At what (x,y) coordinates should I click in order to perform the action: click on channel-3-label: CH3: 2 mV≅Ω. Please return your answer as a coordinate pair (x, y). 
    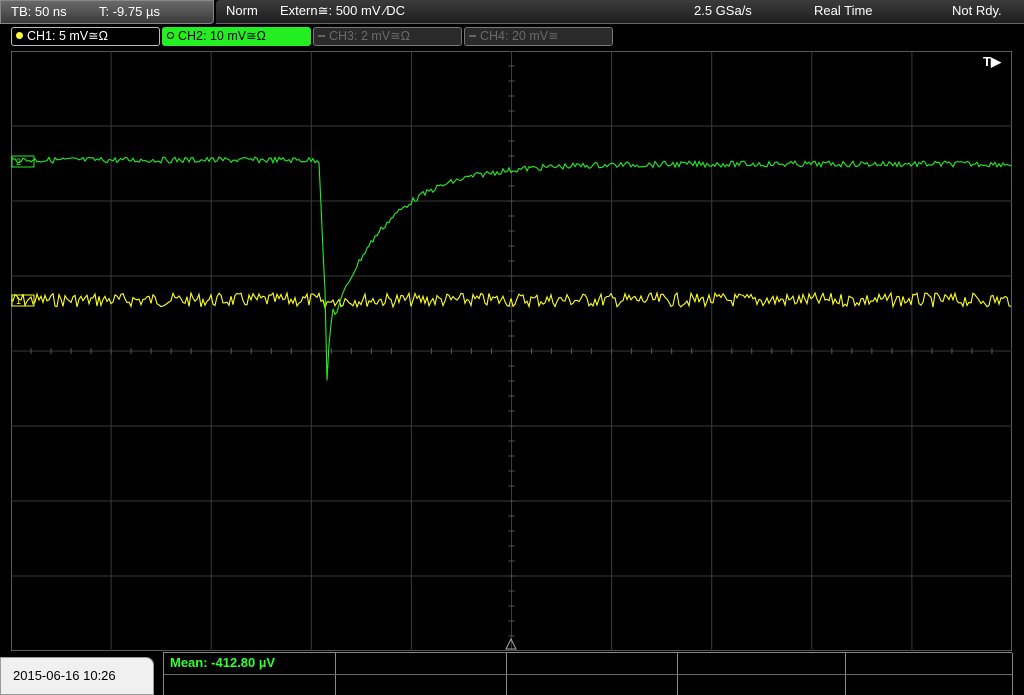
    Looking at the image, I should click on (369, 36).